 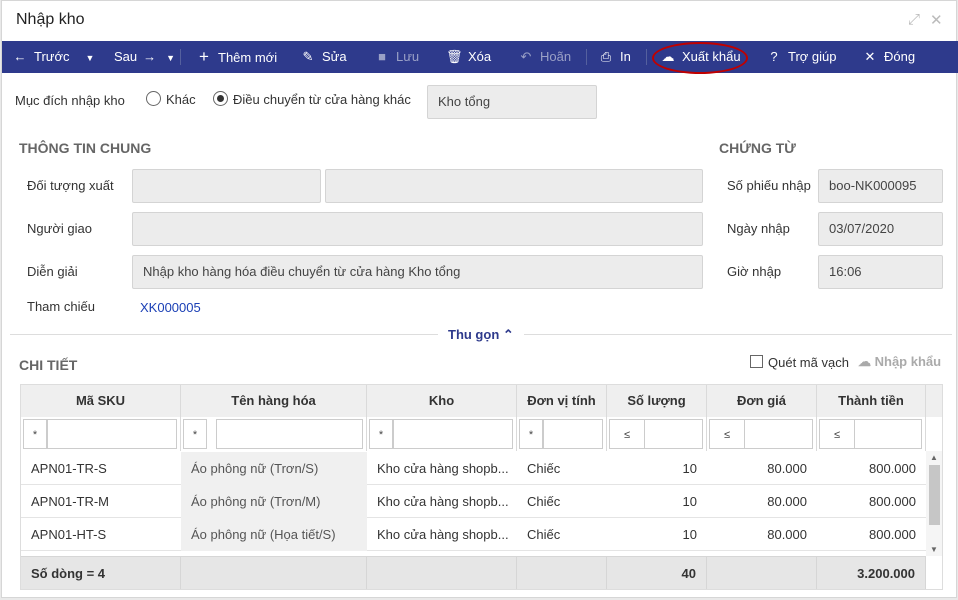 I want to click on close-icon: ✕, so click(x=870, y=56).